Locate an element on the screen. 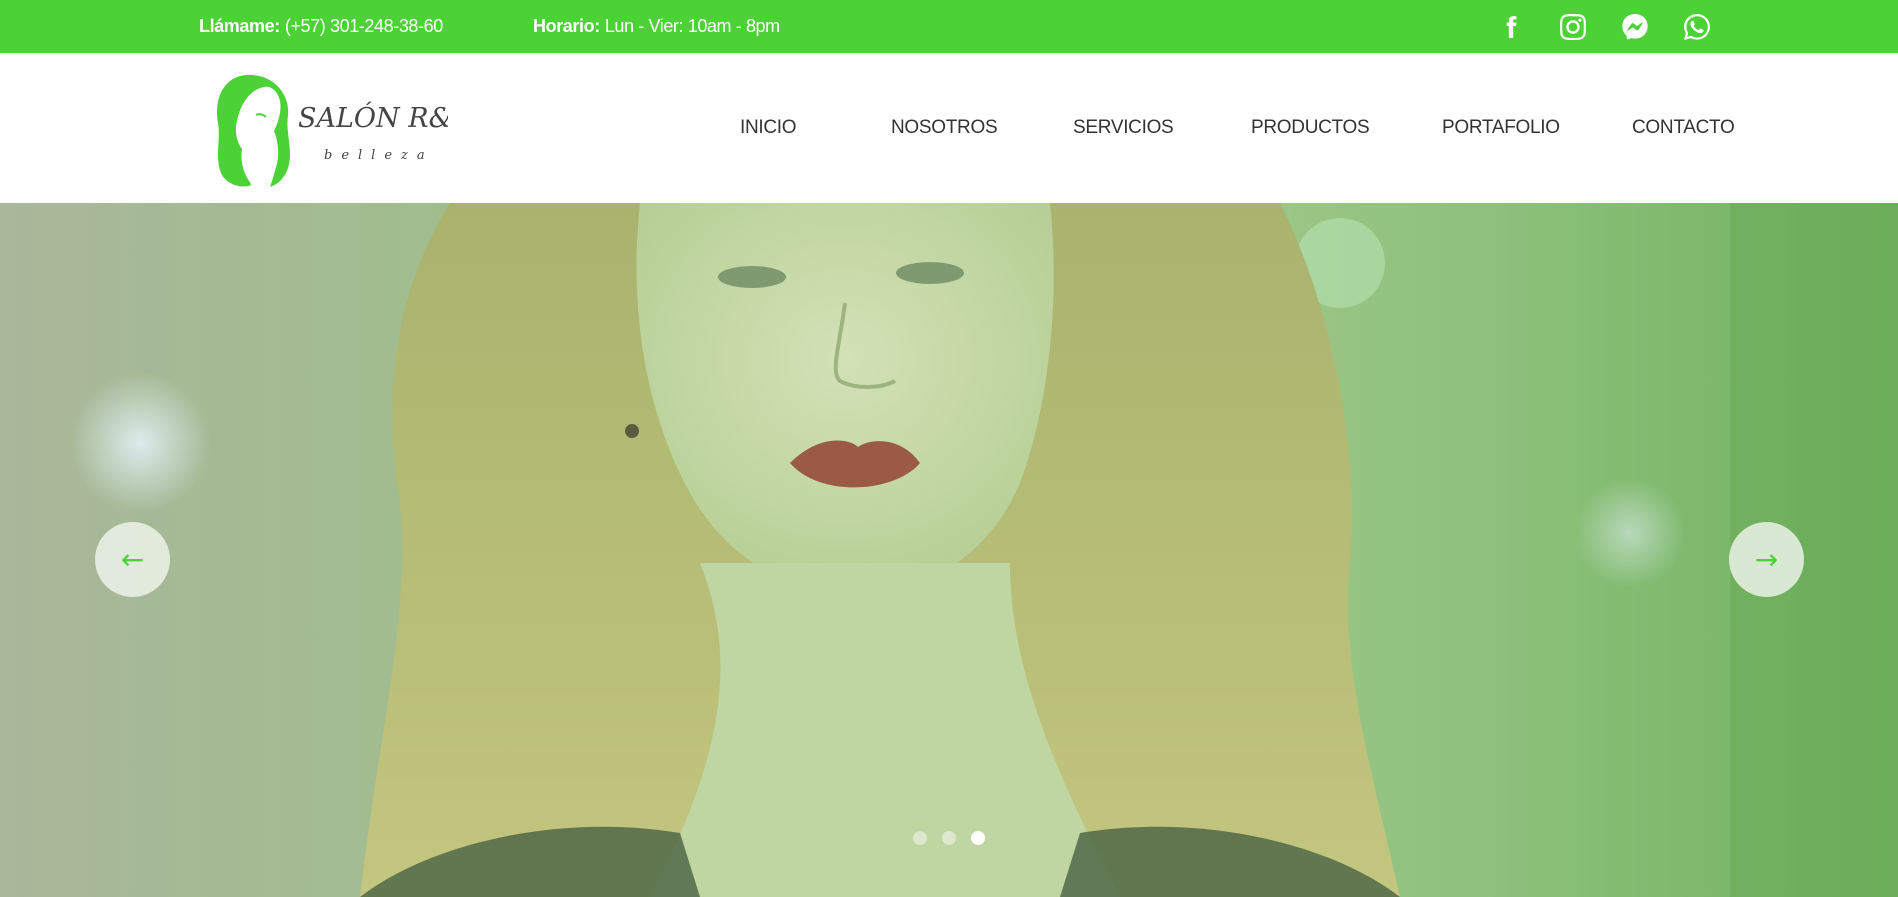 This screenshot has width=1898, height=897. slider-dots is located at coordinates (949, 838).